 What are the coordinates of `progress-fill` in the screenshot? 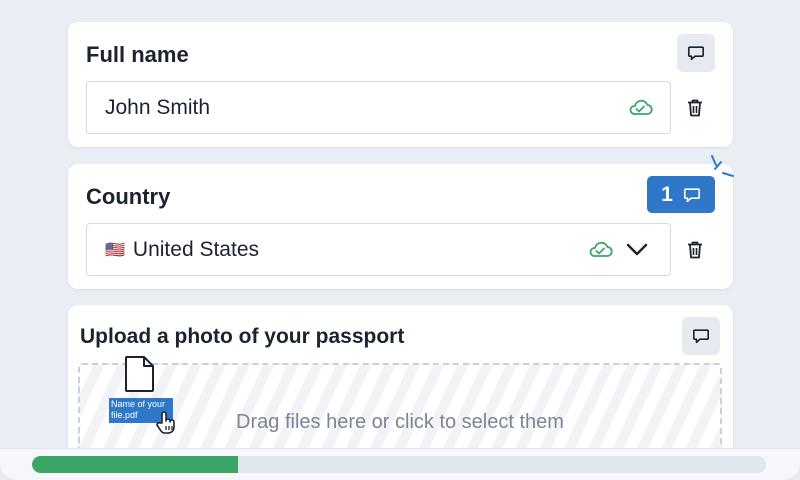 It's located at (135, 464).